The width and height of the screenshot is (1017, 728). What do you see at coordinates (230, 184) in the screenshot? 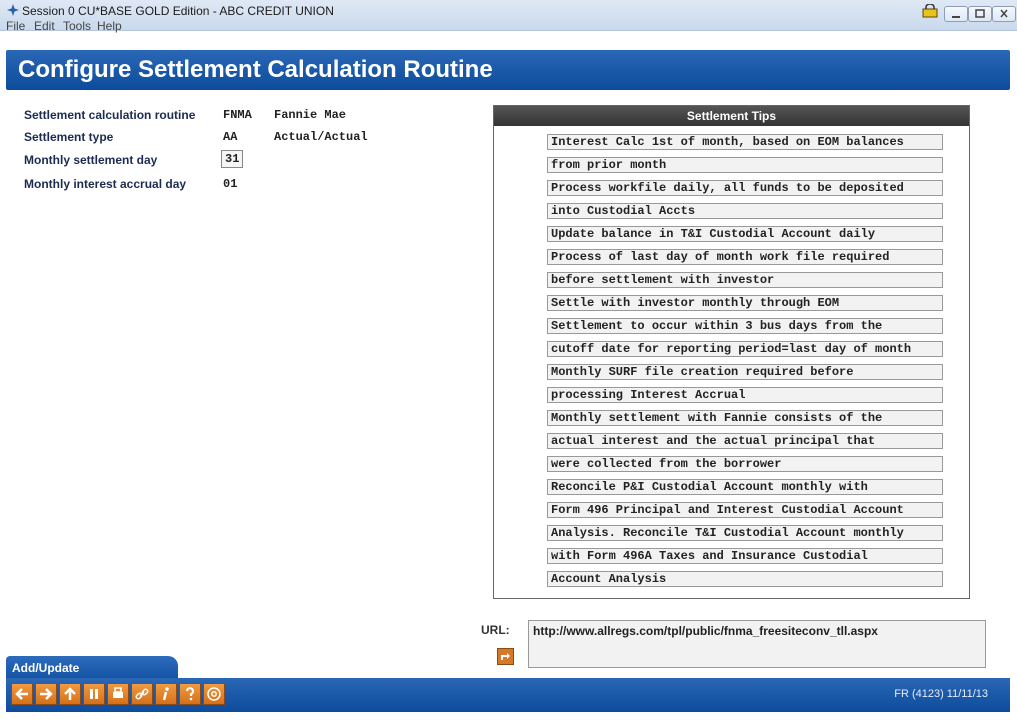
I see `accrual-day-value: 01` at bounding box center [230, 184].